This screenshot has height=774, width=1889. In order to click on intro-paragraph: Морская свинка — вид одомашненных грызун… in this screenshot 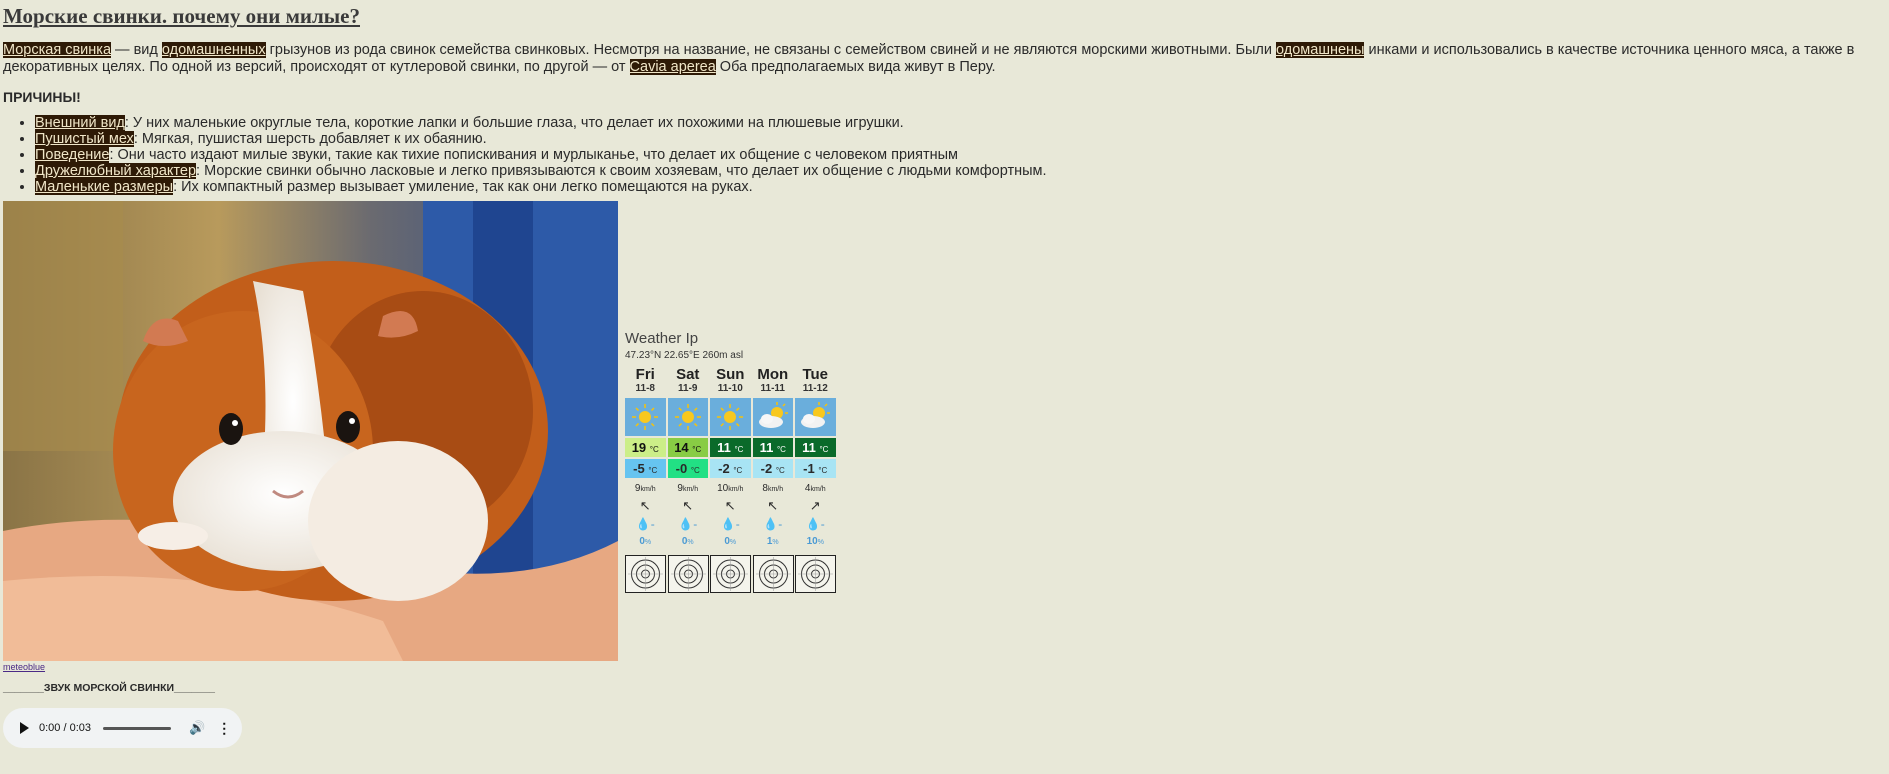, I will do `click(933, 58)`.